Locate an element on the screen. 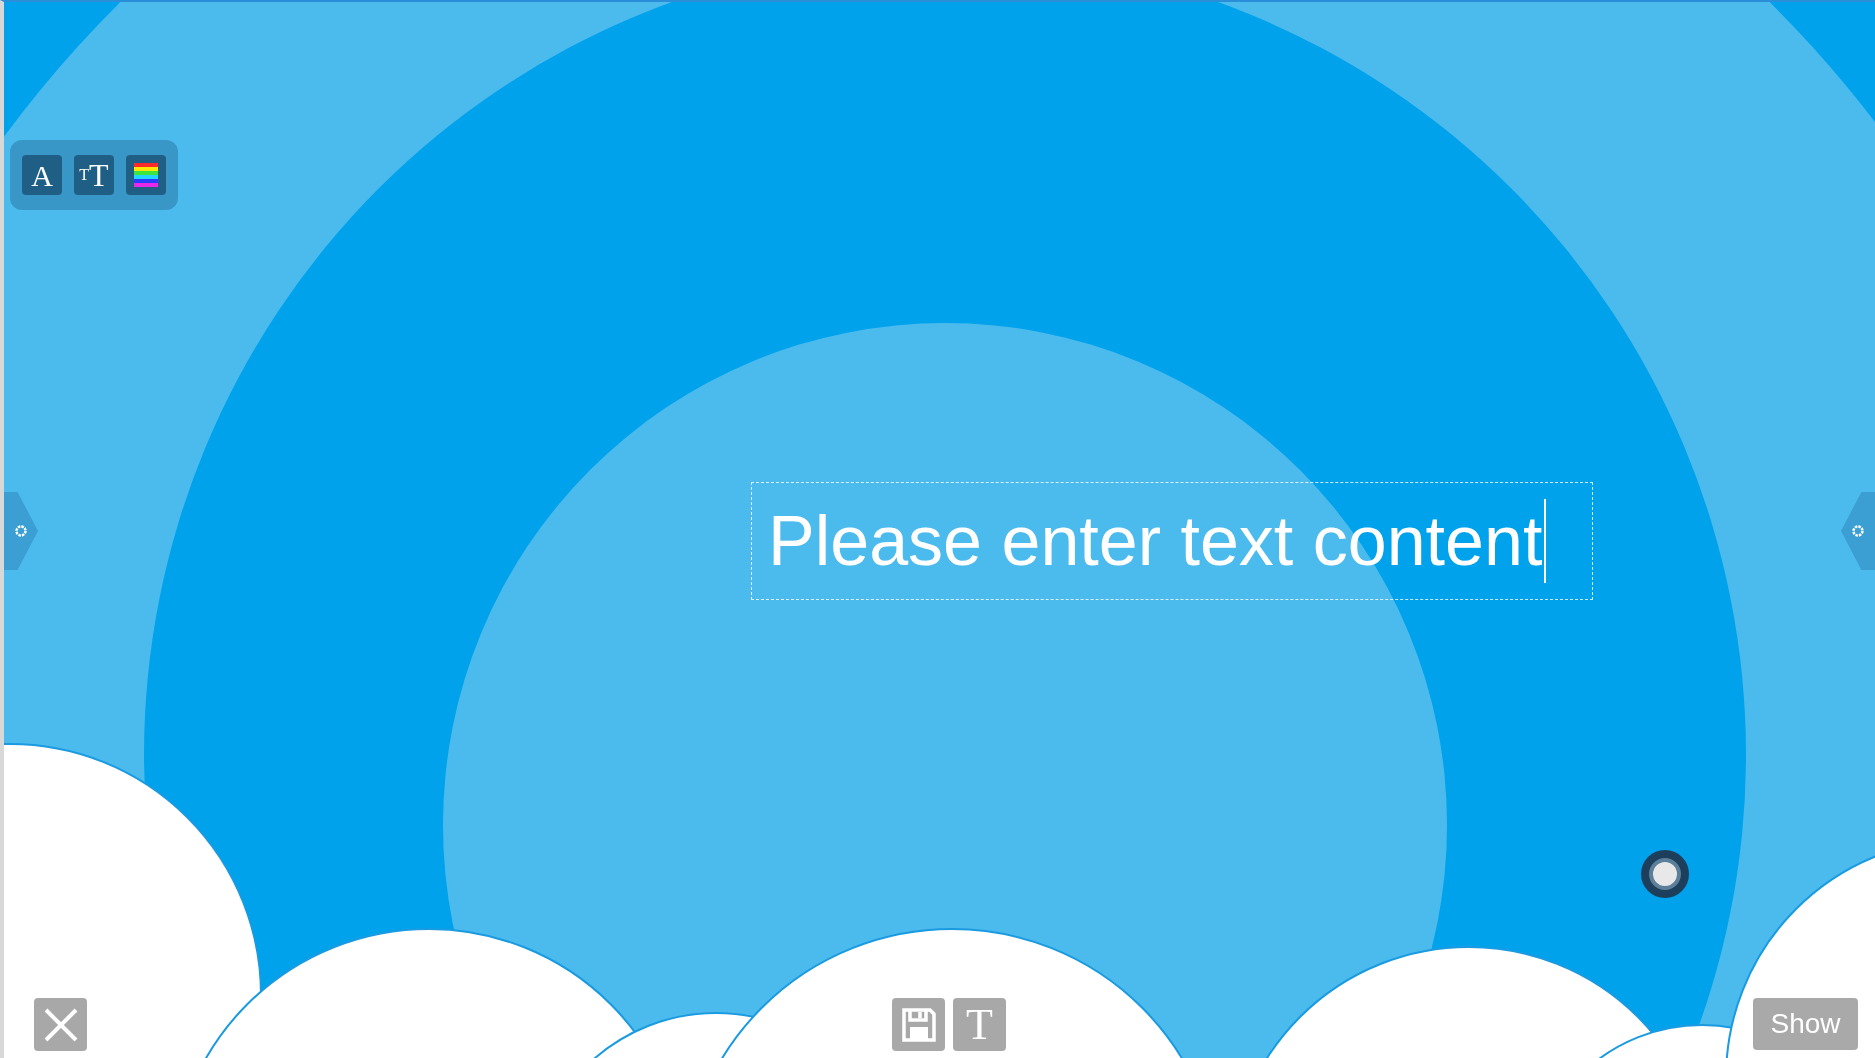 The image size is (1875, 1058). text-button: T is located at coordinates (979, 1024).